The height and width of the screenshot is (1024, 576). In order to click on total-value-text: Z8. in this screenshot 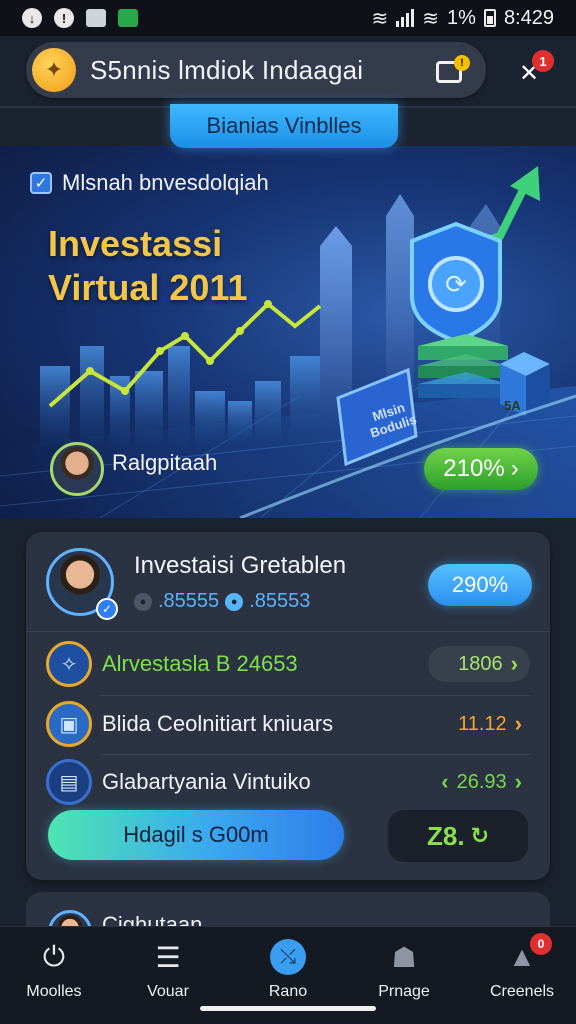, I will do `click(445, 835)`.